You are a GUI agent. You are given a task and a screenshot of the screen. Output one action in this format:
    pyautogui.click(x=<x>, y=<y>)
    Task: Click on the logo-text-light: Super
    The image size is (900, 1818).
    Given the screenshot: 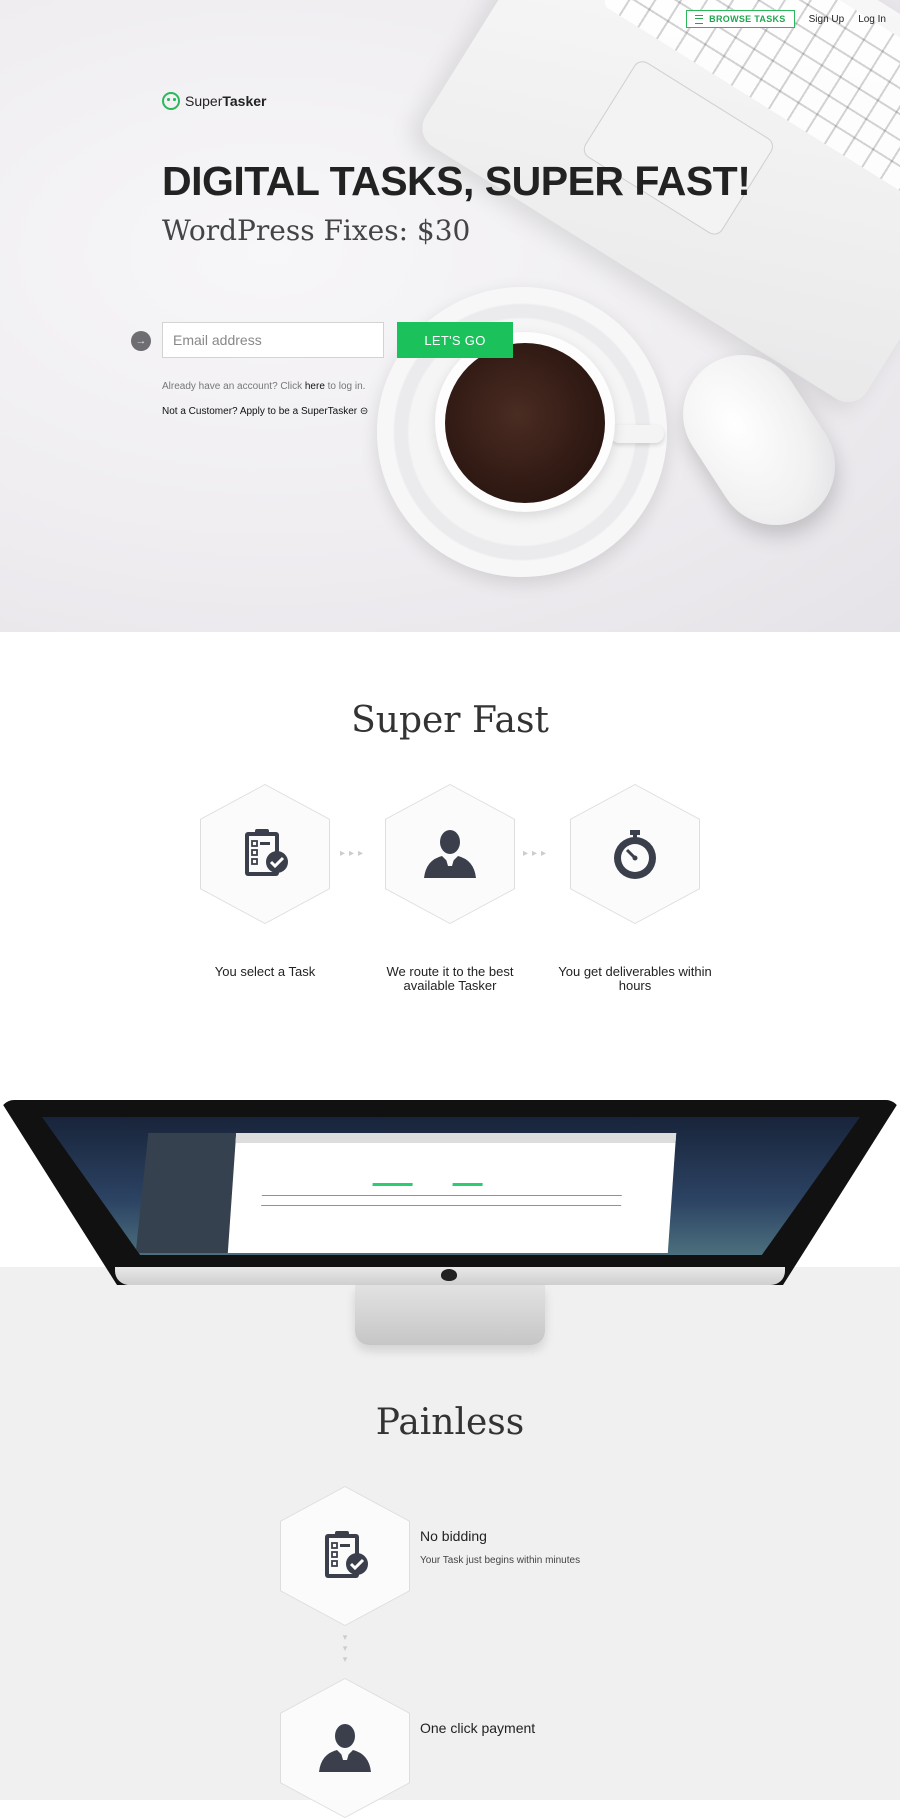 What is the action you would take?
    pyautogui.click(x=204, y=101)
    